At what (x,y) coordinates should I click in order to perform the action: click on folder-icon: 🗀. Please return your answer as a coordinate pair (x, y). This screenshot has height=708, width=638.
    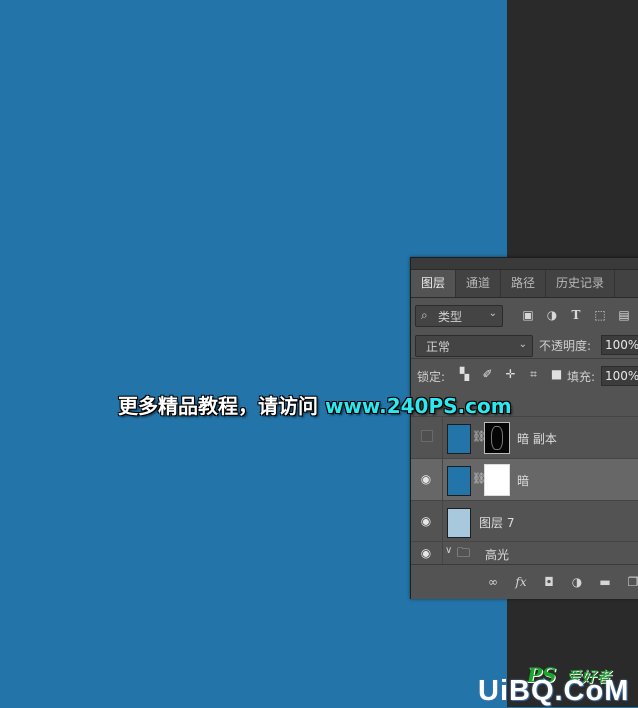
    Looking at the image, I should click on (464, 553).